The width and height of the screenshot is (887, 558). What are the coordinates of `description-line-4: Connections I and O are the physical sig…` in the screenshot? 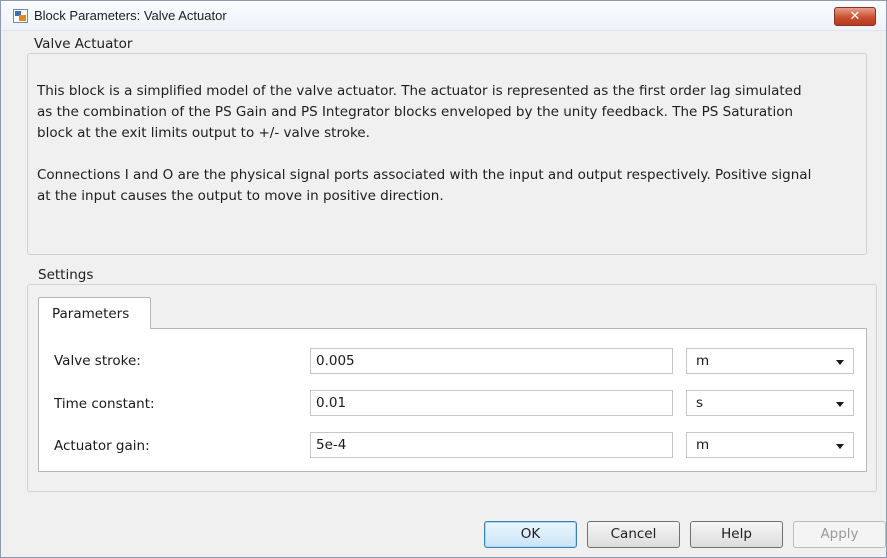 It's located at (424, 175).